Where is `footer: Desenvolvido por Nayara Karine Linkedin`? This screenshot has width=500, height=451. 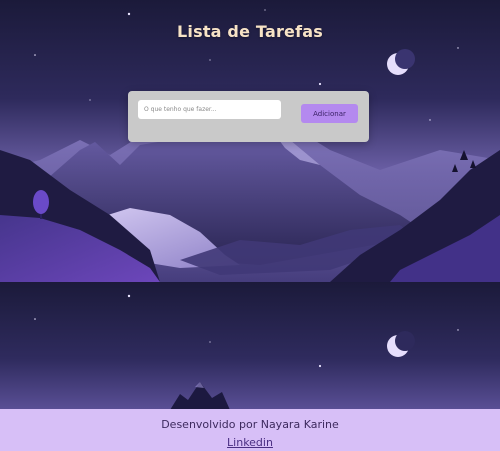
footer: Desenvolvido por Nayara Karine Linkedin is located at coordinates (250, 430).